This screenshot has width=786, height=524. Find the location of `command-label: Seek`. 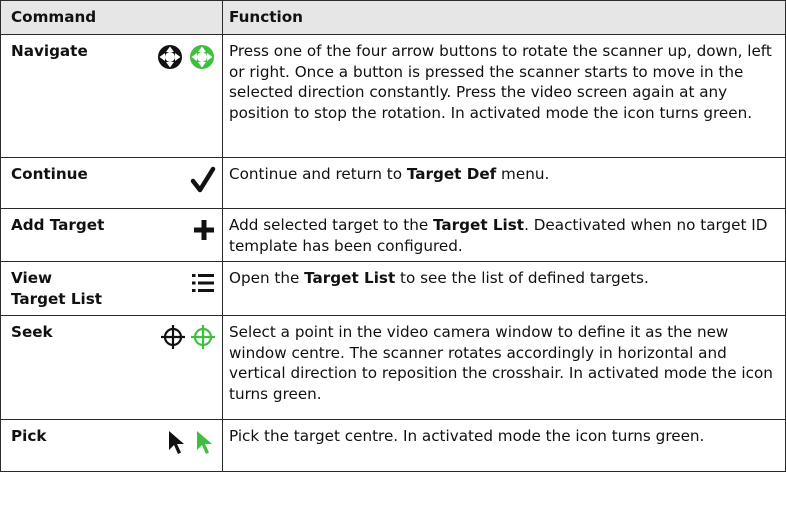

command-label: Seek is located at coordinates (32, 332).